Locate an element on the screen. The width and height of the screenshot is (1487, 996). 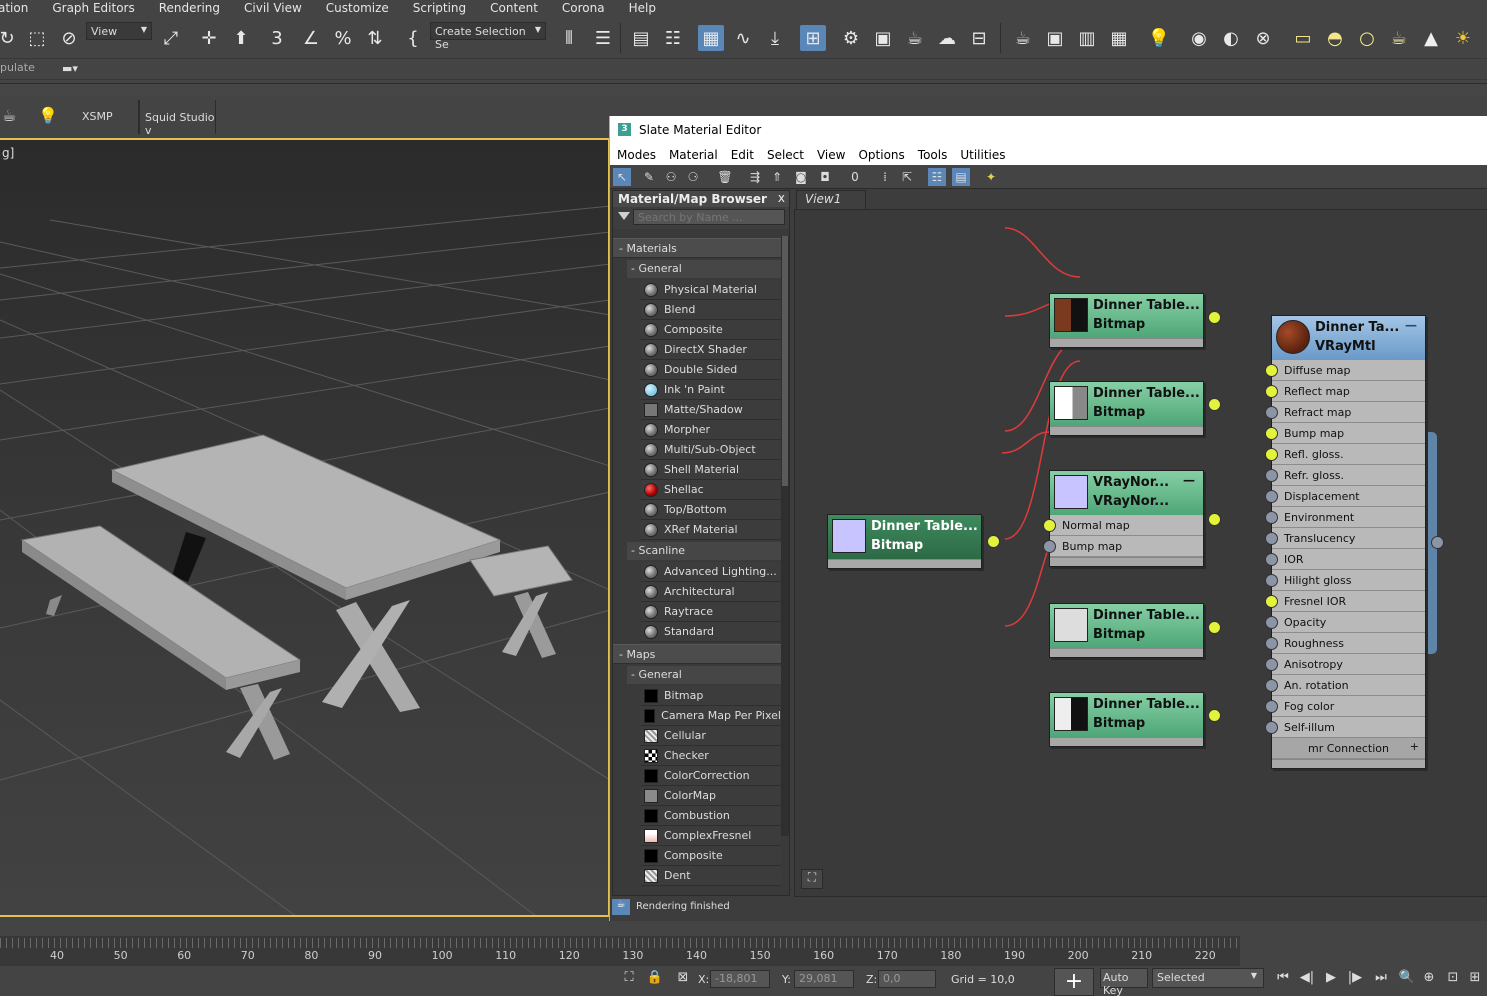
sme-menu-material: Material is located at coordinates (693, 155).